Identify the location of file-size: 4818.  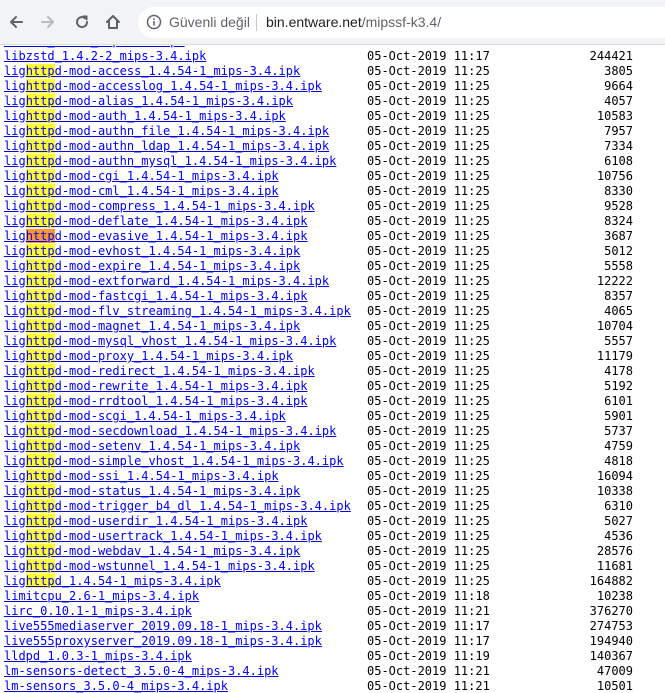
(618, 461).